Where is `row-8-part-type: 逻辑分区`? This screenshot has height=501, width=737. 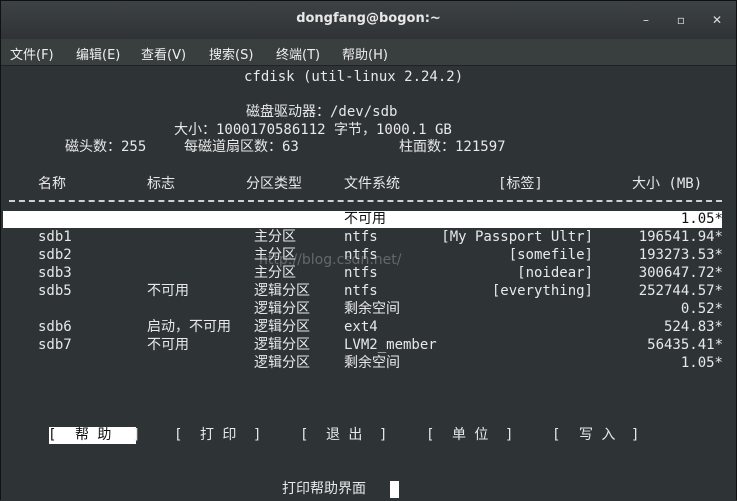 row-8-part-type: 逻辑分区 is located at coordinates (282, 363).